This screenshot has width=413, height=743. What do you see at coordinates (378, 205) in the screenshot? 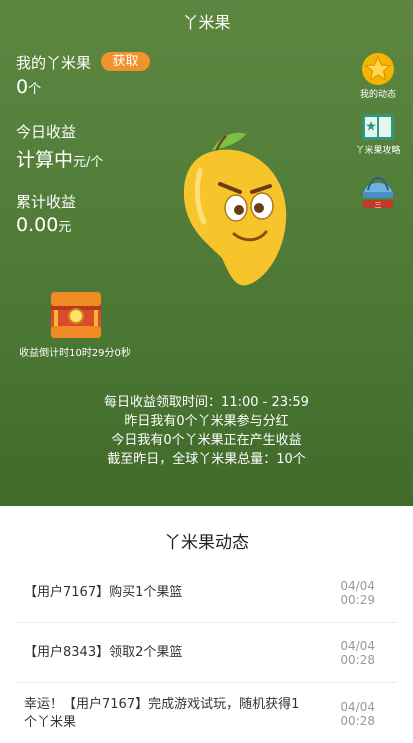
I see `misc-label: 三` at bounding box center [378, 205].